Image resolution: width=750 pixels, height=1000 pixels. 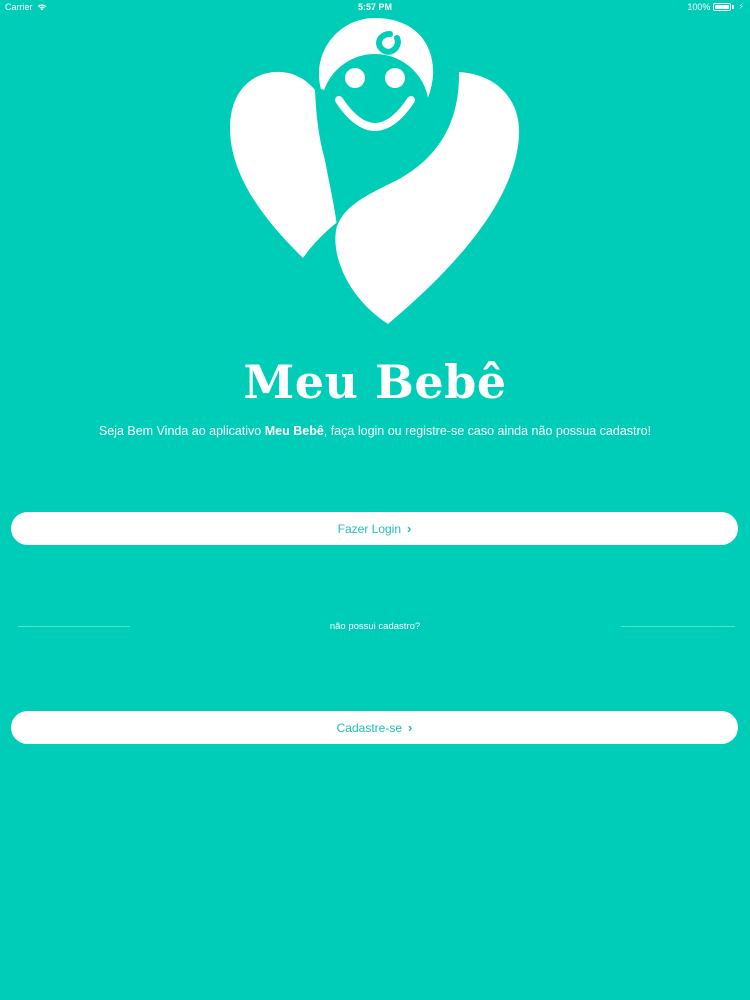 What do you see at coordinates (294, 431) in the screenshot?
I see `welcome-app-name: Meu Bebê` at bounding box center [294, 431].